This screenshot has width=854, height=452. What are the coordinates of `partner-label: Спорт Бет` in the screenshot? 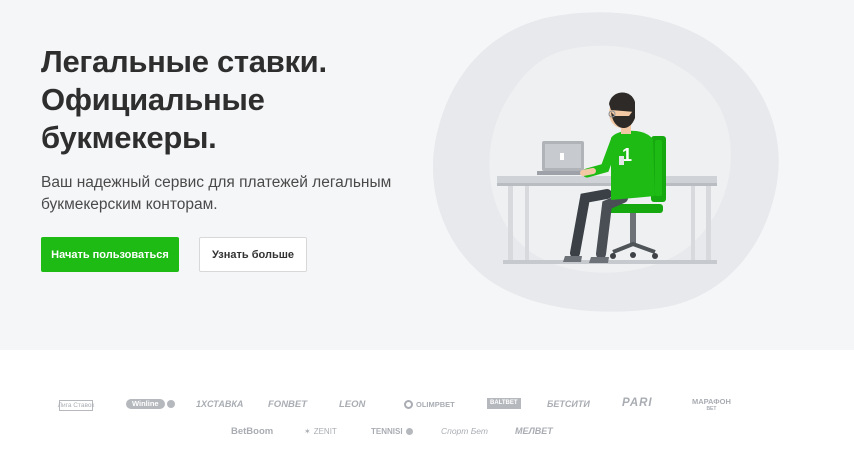 It's located at (464, 431).